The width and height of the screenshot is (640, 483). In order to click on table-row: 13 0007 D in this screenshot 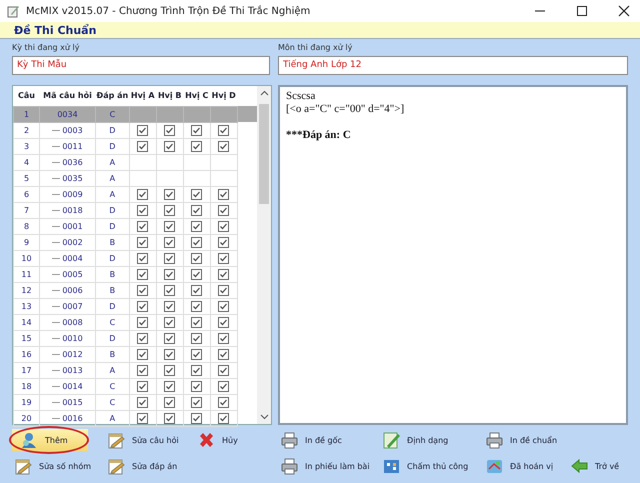, I will do `click(135, 306)`.